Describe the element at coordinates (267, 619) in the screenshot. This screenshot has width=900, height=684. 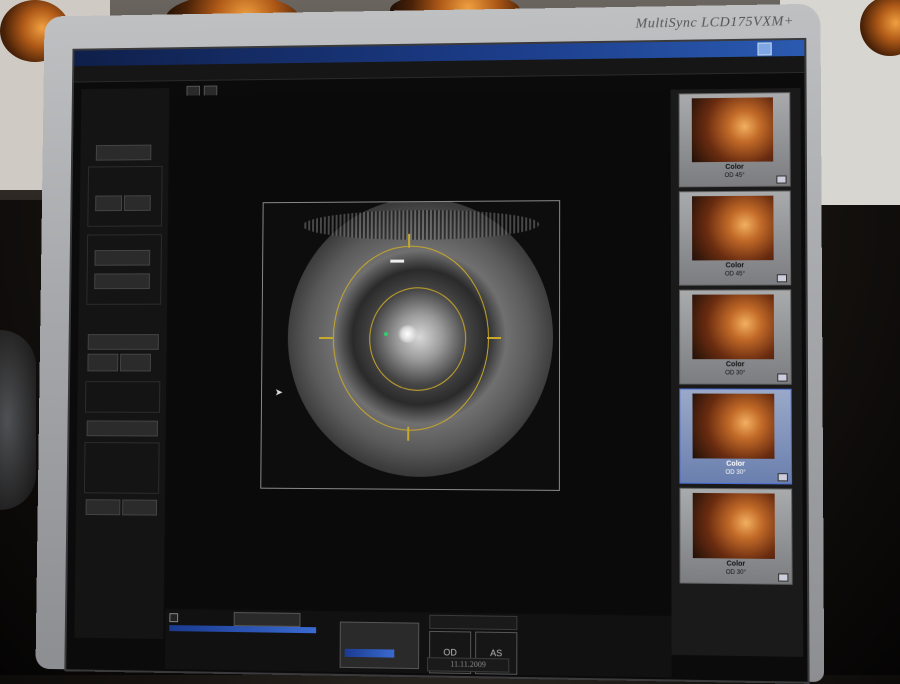
I see `capture-button` at that location.